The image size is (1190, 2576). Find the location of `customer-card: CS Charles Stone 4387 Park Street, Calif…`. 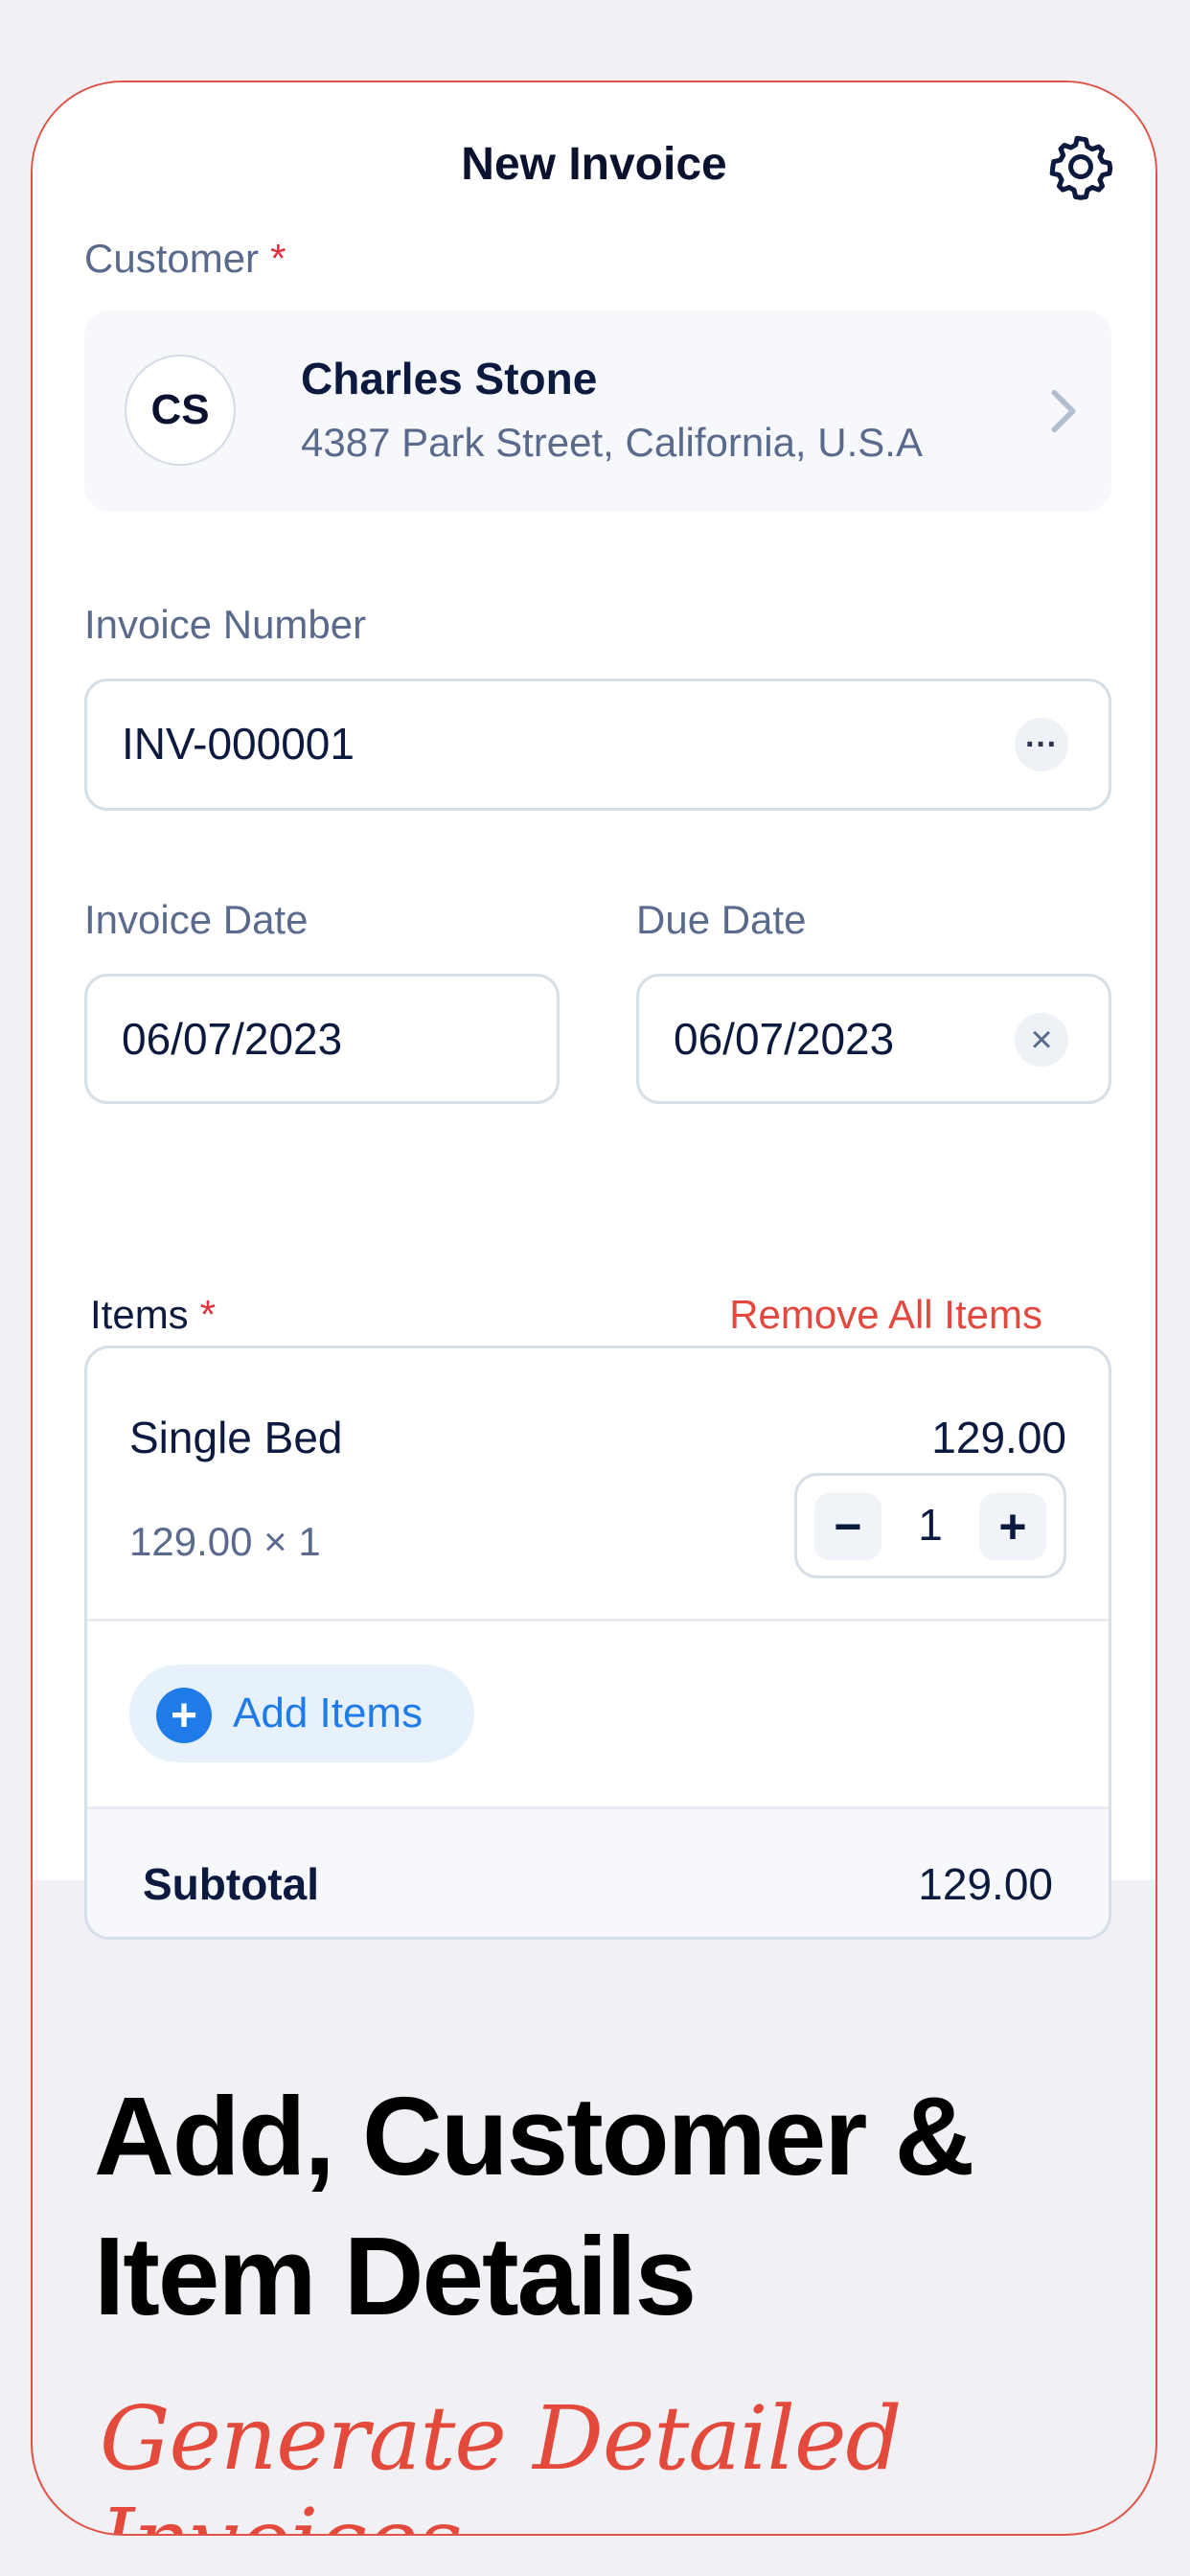

customer-card: CS Charles Stone 4387 Park Street, Calif… is located at coordinates (598, 411).